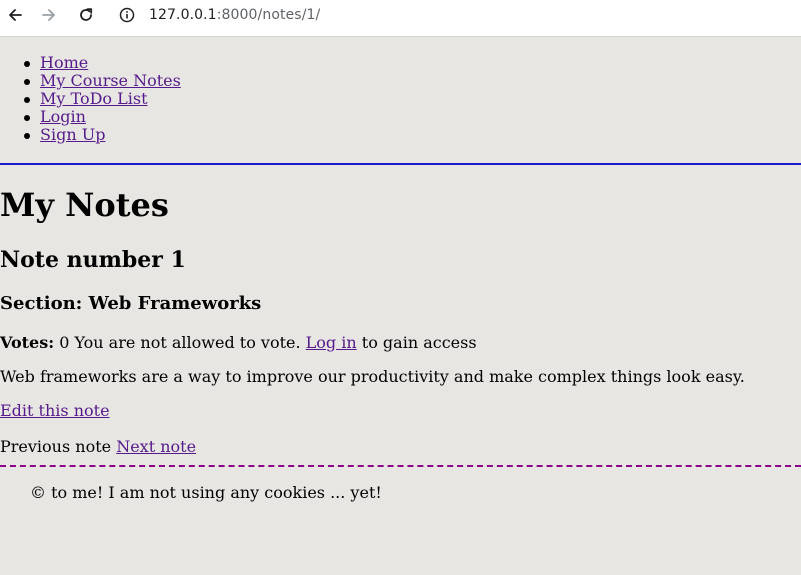 The image size is (801, 575). Describe the element at coordinates (64, 342) in the screenshot. I see `votes-count: 0` at that location.